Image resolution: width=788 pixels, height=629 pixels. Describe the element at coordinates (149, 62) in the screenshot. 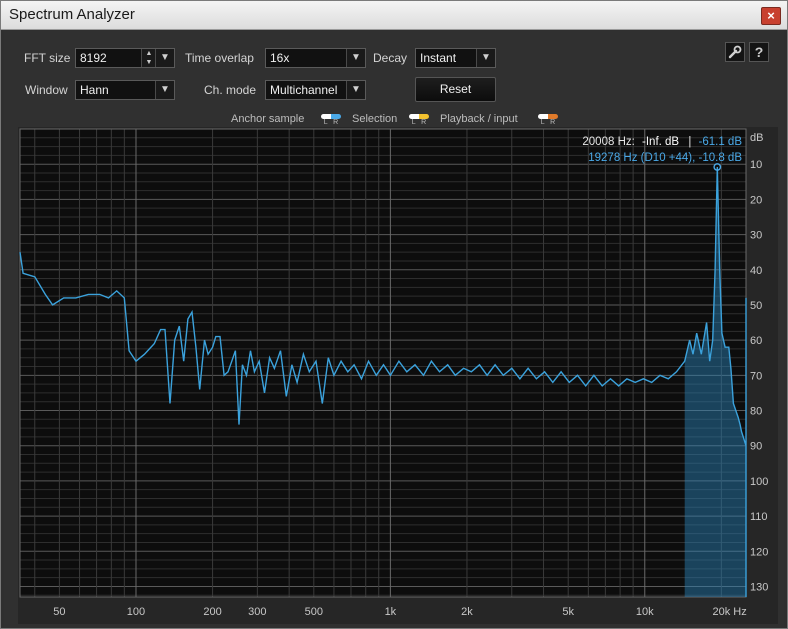

I see `spin-down-icon: ▼` at that location.